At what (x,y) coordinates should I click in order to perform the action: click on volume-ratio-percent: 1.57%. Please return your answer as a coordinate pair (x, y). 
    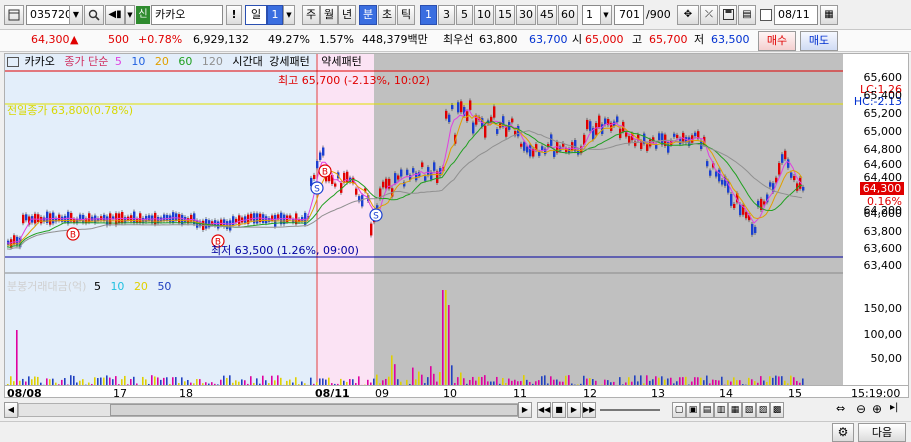
    Looking at the image, I should click on (336, 39).